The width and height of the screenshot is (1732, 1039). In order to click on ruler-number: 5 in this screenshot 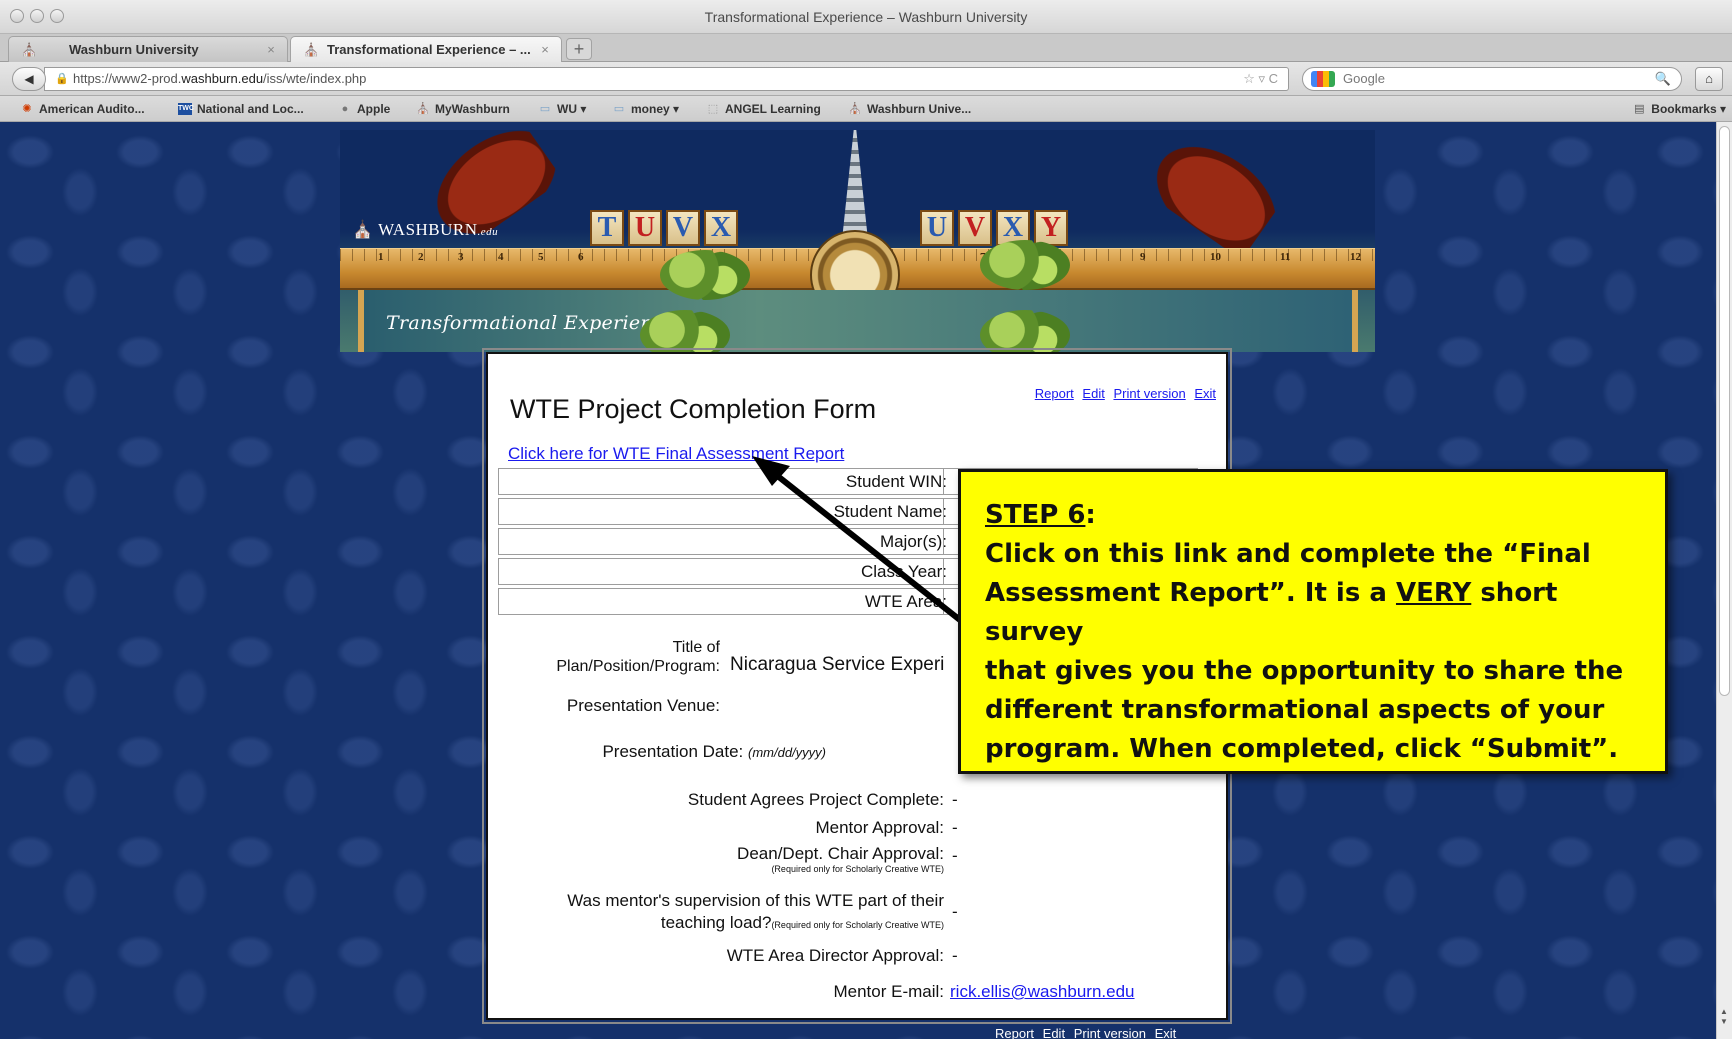, I will do `click(541, 257)`.